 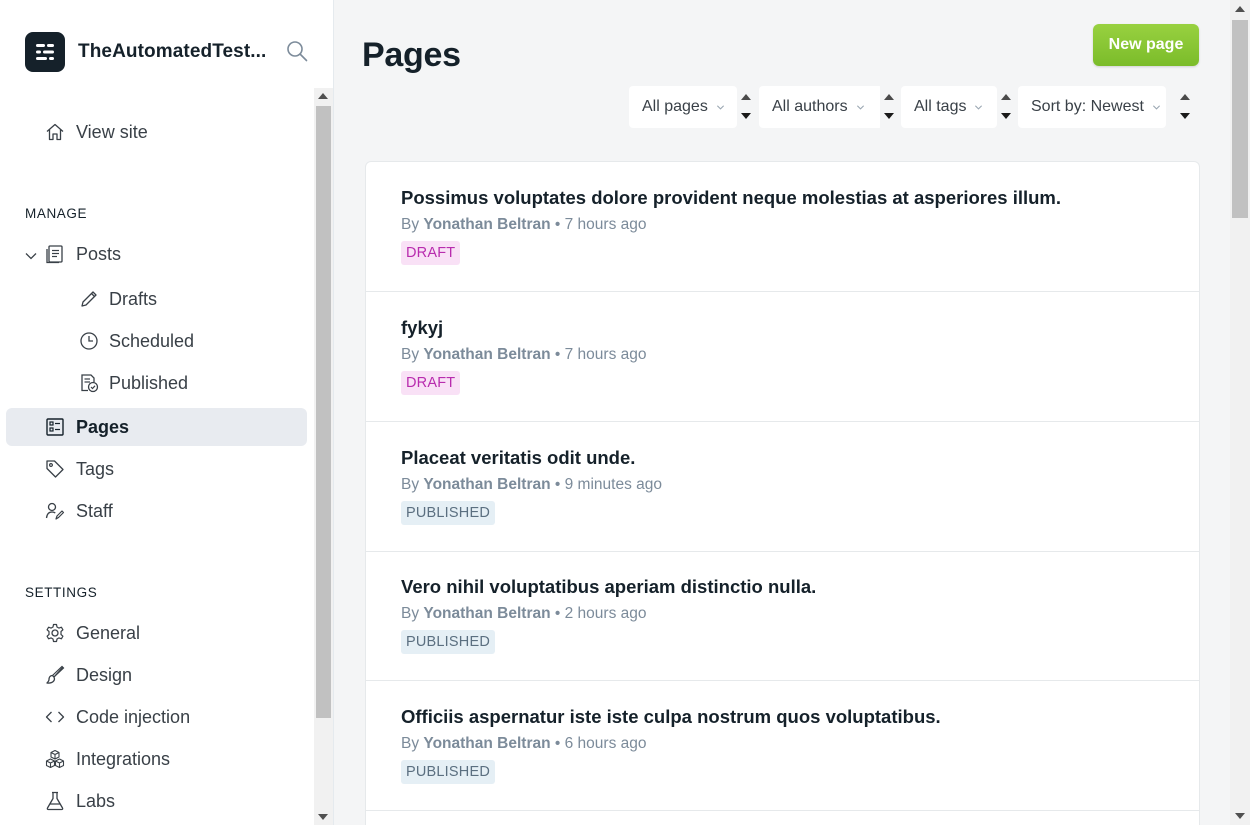 I want to click on page-item-meta: By Yonathan Beltran • 9 minutes ago, so click(x=531, y=485).